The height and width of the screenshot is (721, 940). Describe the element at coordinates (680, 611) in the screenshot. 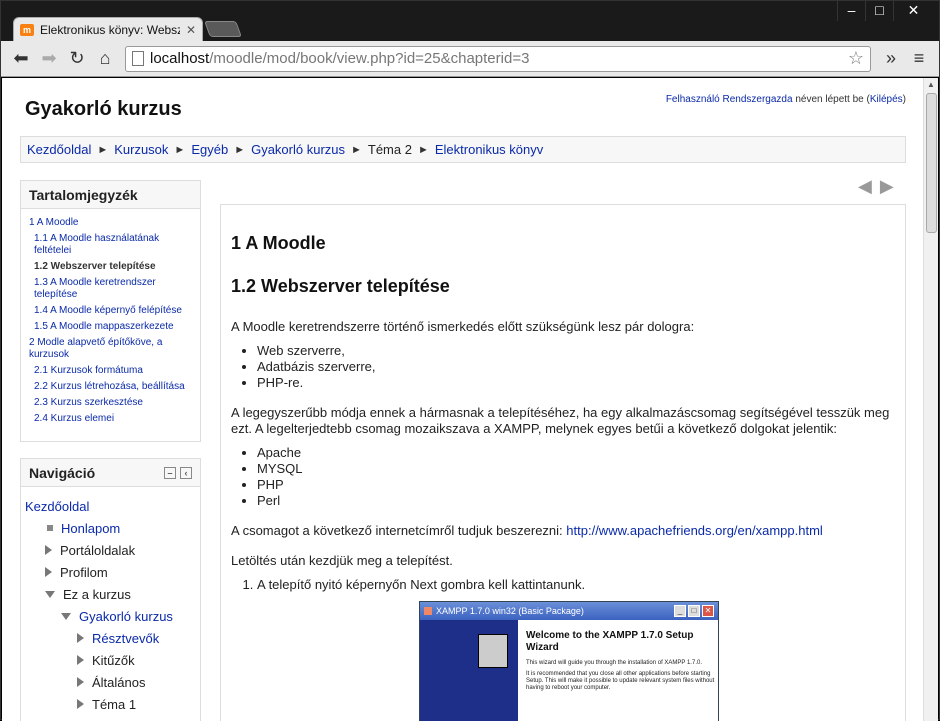

I see `installer-minimize-icon: _` at that location.